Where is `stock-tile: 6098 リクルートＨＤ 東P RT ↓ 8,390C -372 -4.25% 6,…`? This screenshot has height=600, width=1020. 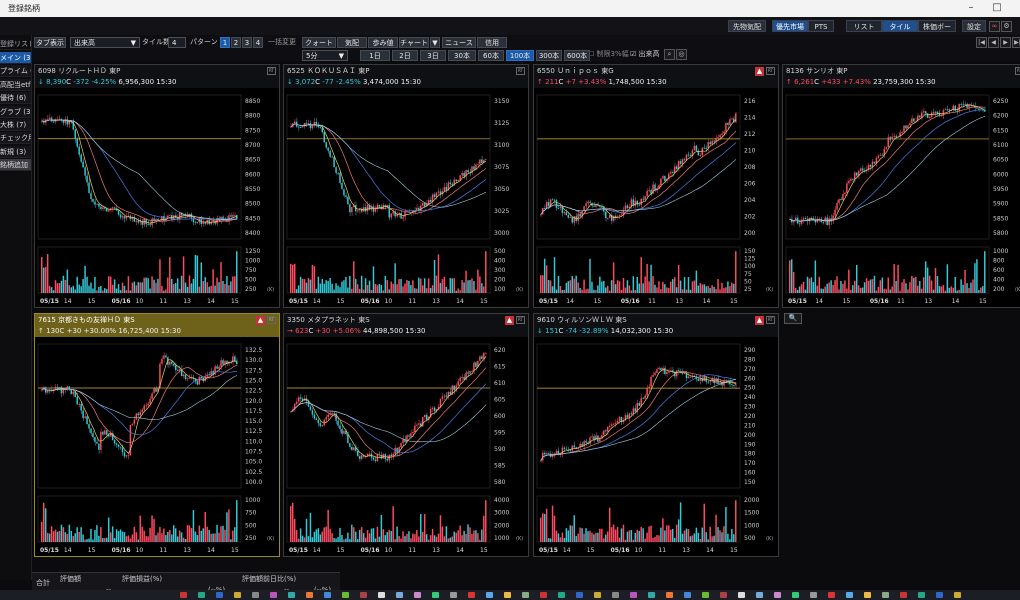
stock-tile: 6098 リクルートＨＤ 東P RT ↓ 8,390C -372 -4.25% 6,… is located at coordinates (157, 186).